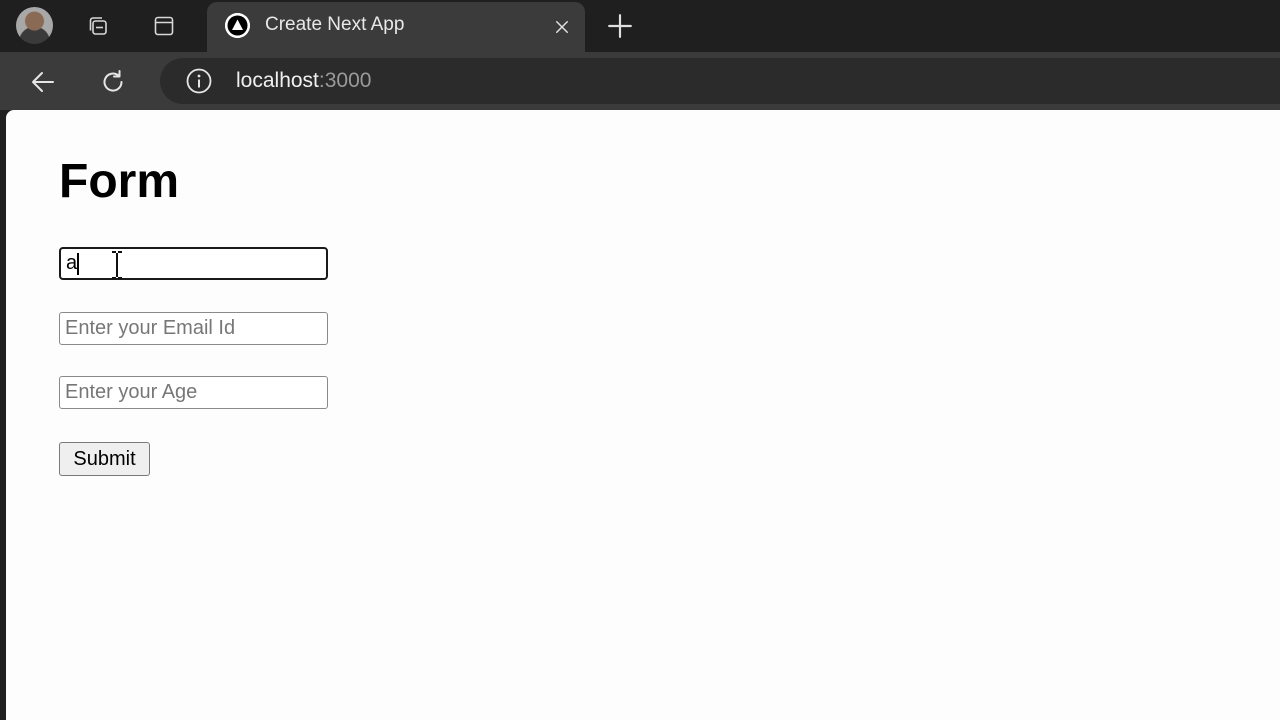 The image size is (1280, 720). What do you see at coordinates (334, 25) in the screenshot?
I see `tab-title: Create Next App` at bounding box center [334, 25].